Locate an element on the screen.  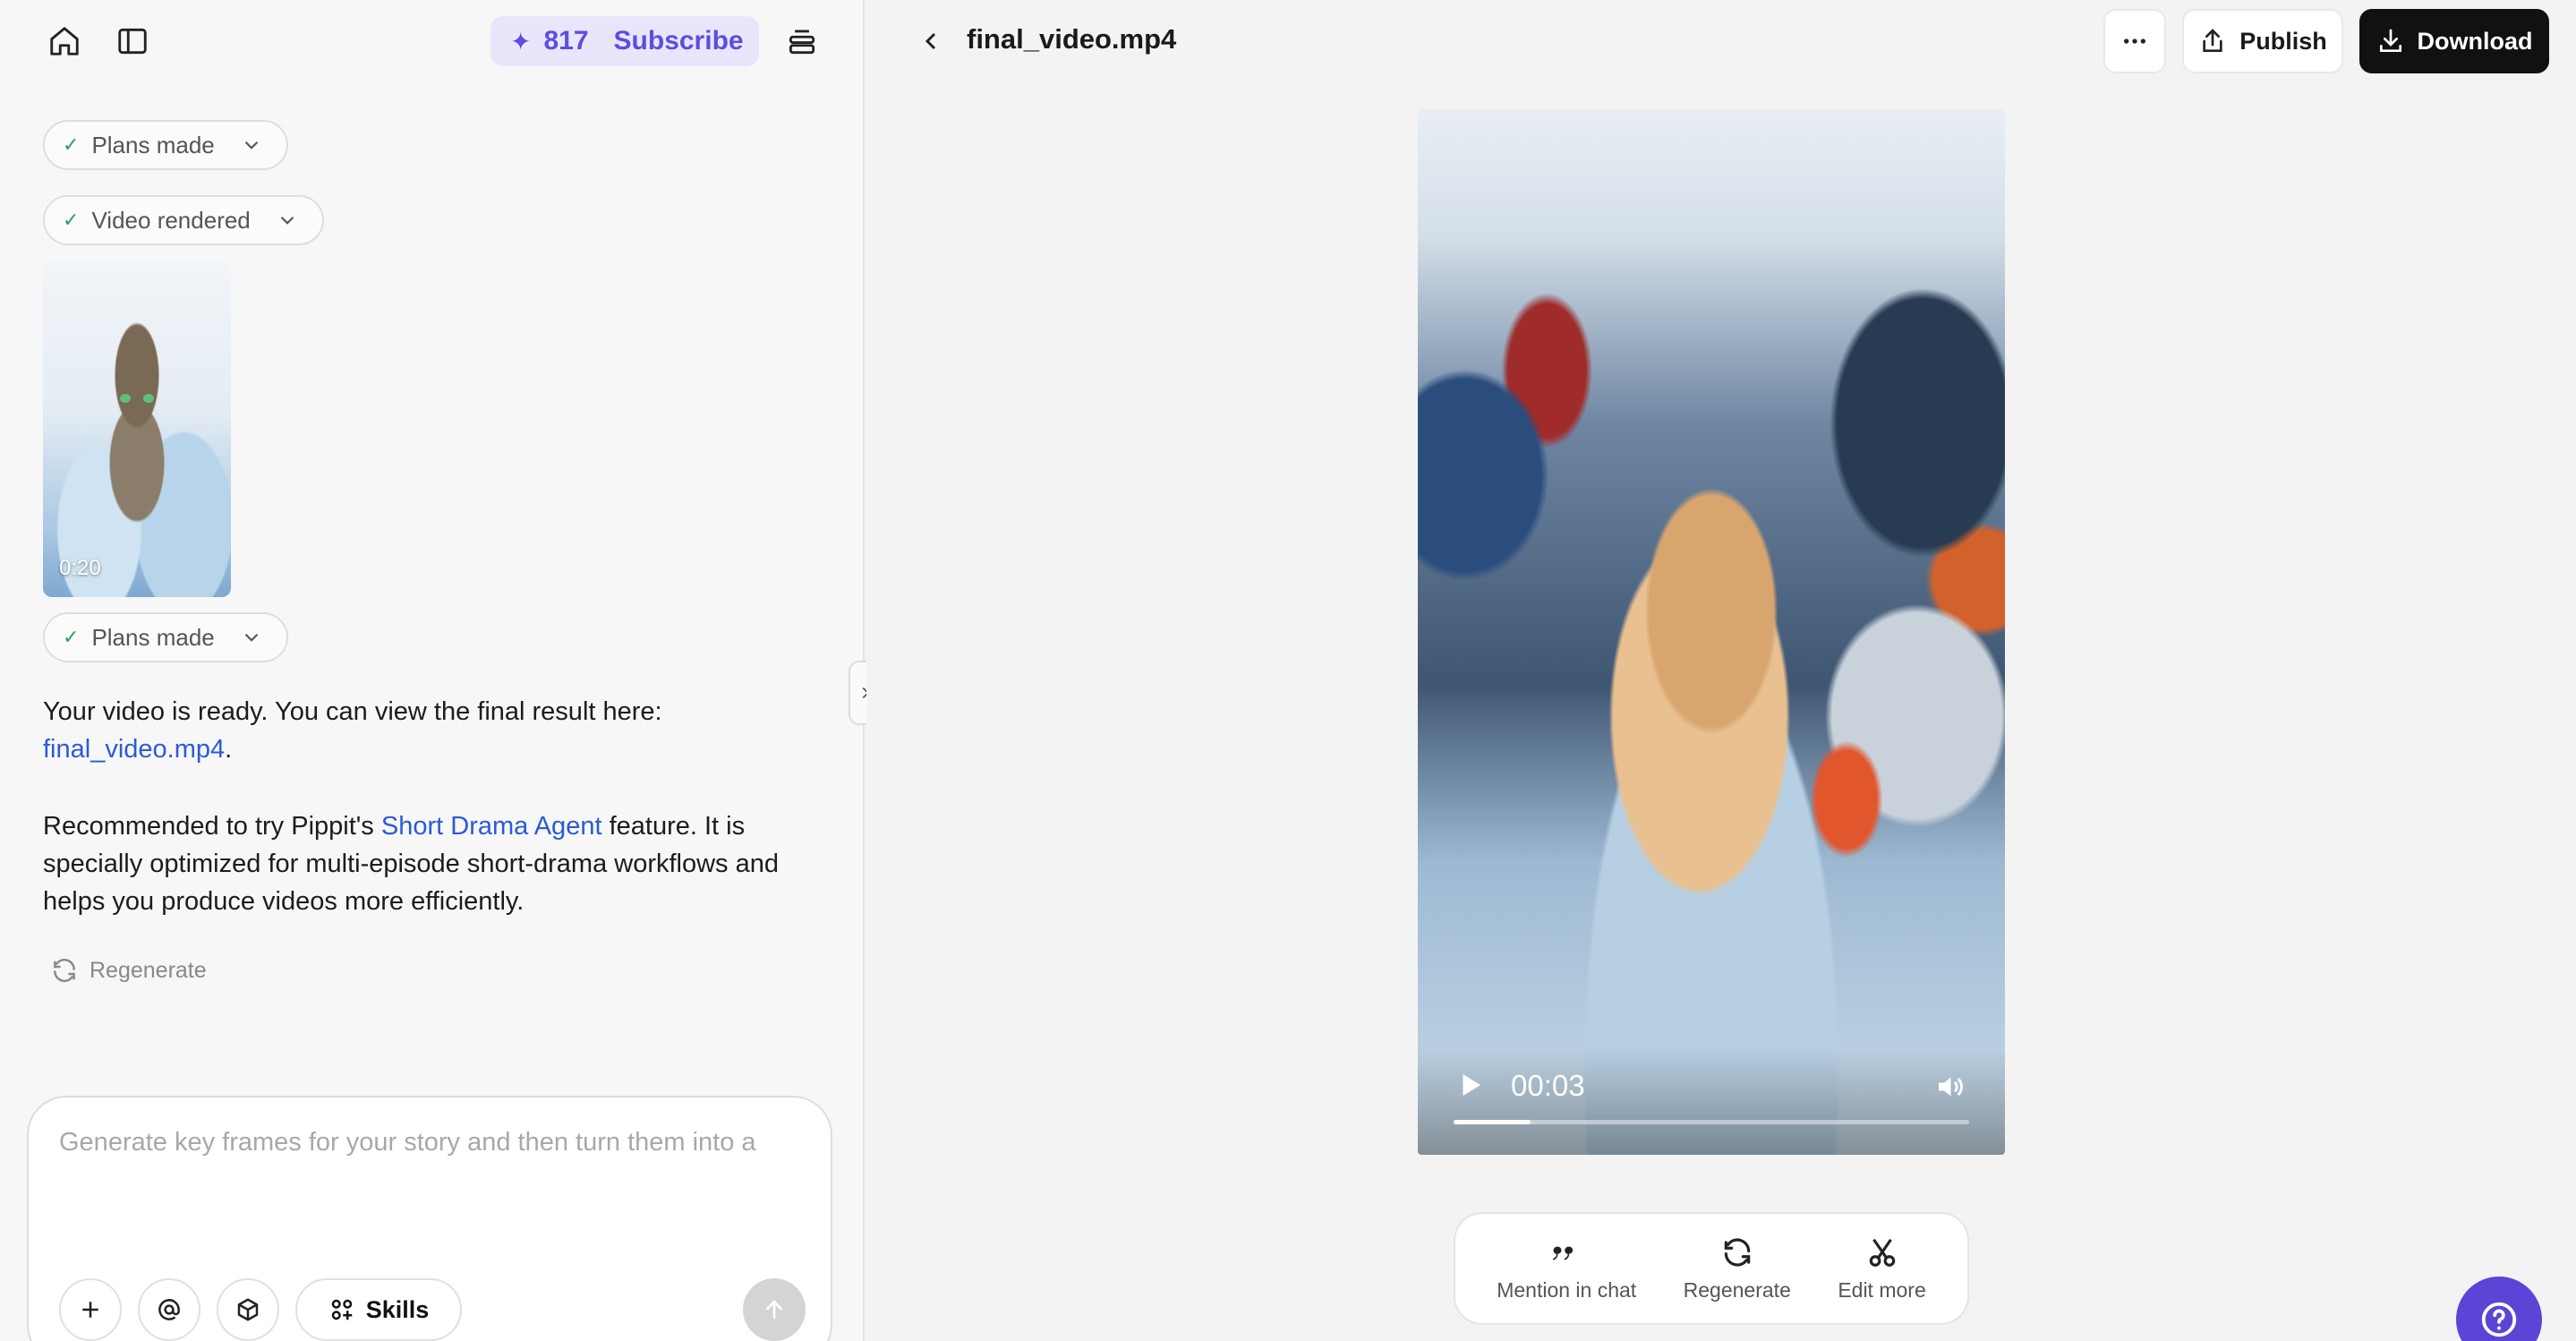
chevron-left-icon is located at coordinates (930, 41).